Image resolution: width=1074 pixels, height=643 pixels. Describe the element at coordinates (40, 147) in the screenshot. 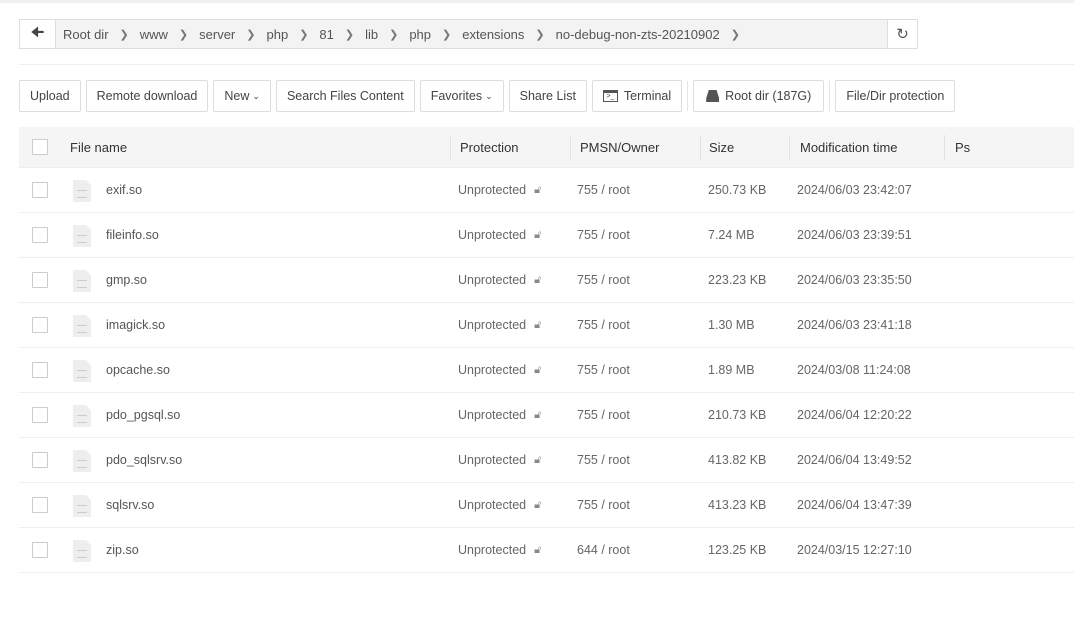

I see `select-all-checkbox` at that location.